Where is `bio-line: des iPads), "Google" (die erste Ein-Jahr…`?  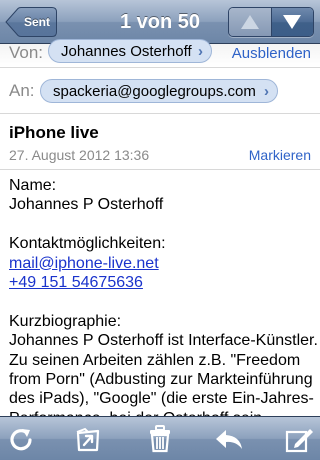
bio-line: des iPads), "Google" (die erste Ein-Jahr… is located at coordinates (161, 399).